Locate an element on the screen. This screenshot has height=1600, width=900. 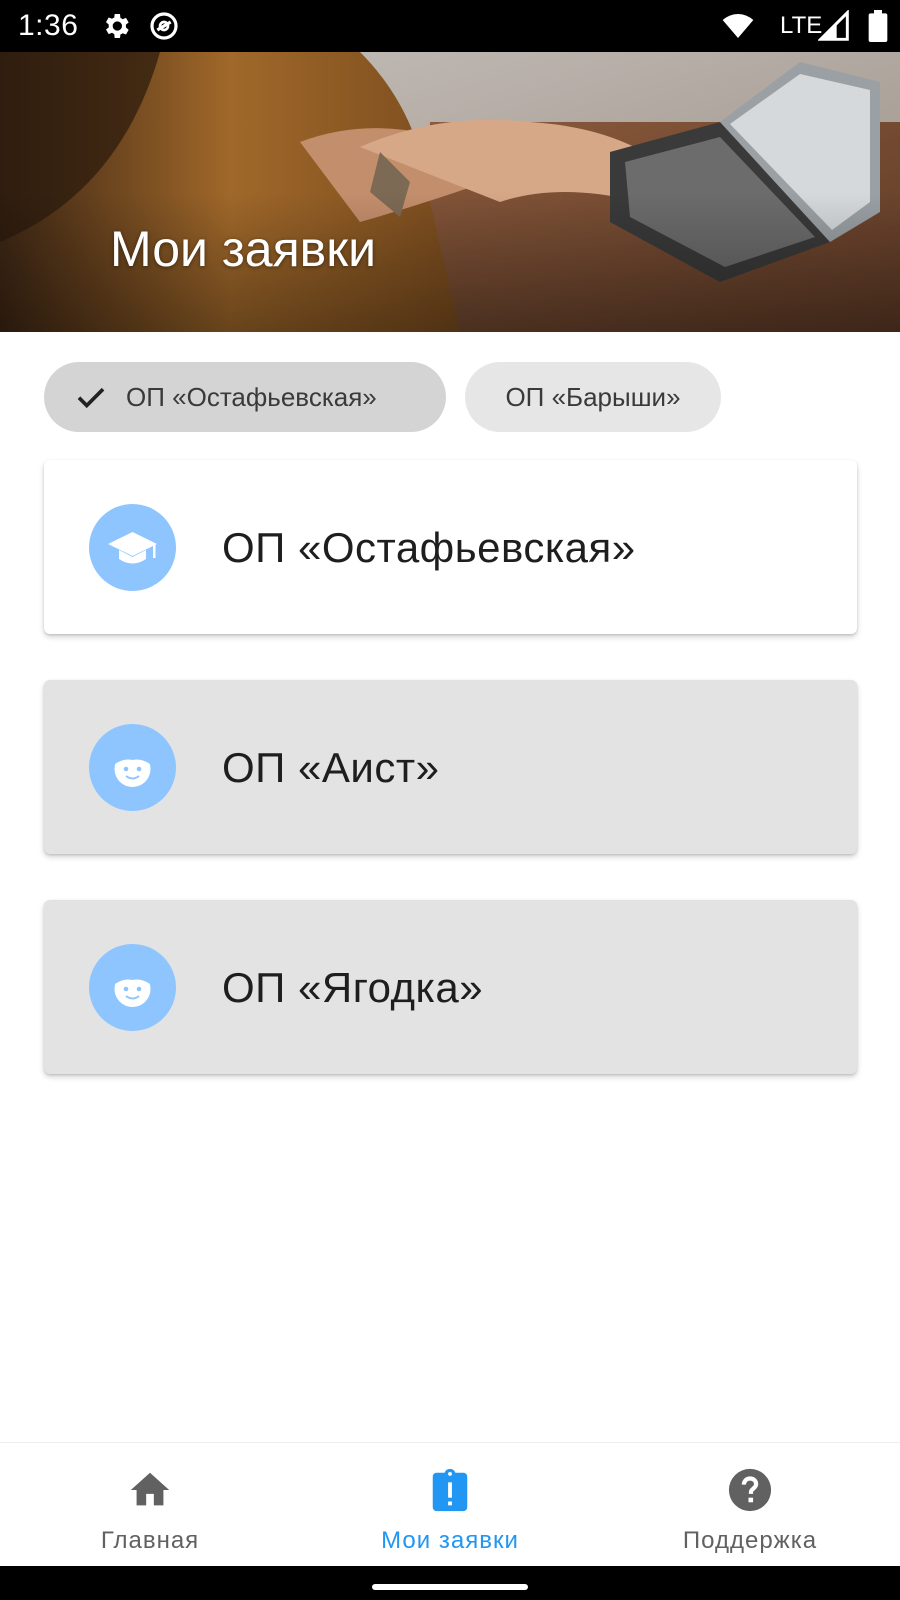
home-icon is located at coordinates (150, 1489).